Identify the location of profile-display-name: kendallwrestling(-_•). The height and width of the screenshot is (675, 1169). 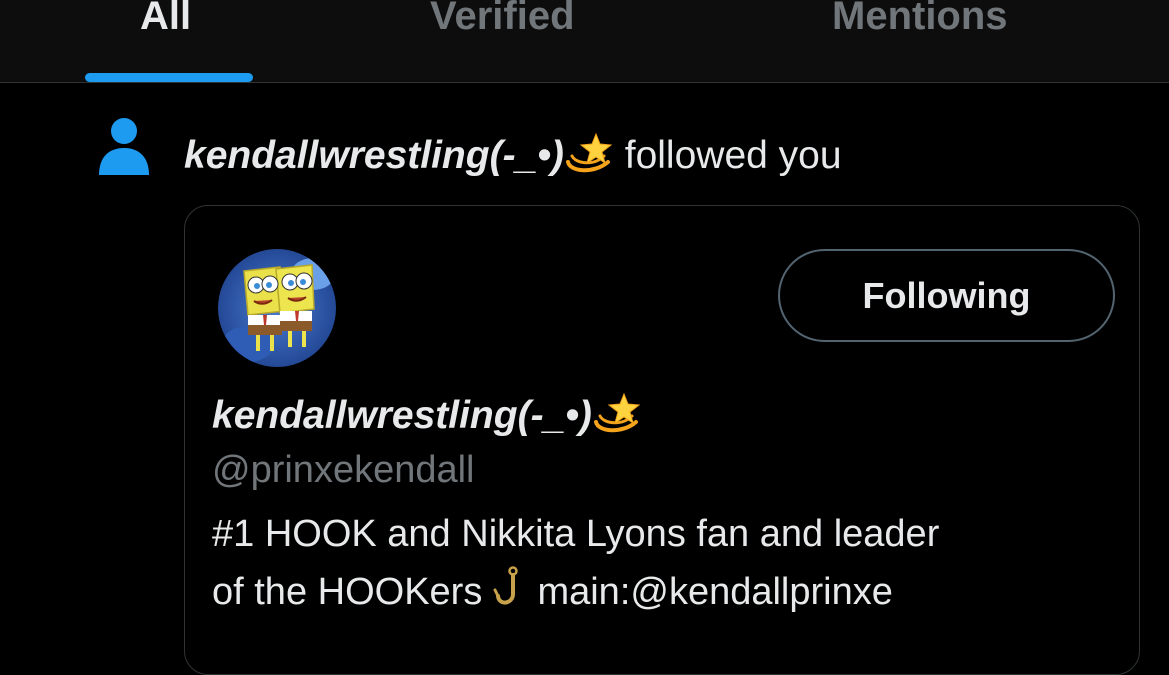
(427, 419).